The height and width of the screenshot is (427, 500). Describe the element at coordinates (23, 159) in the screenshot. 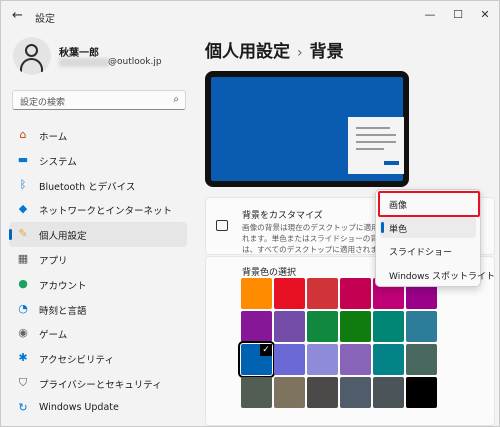

I see `system-icon: ▬` at that location.